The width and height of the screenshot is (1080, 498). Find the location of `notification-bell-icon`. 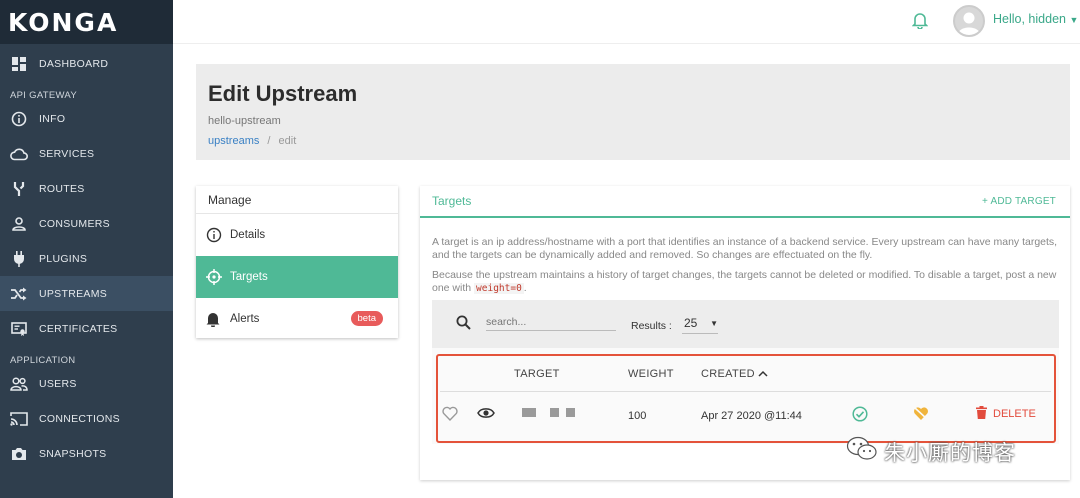

notification-bell-icon is located at coordinates (920, 22).